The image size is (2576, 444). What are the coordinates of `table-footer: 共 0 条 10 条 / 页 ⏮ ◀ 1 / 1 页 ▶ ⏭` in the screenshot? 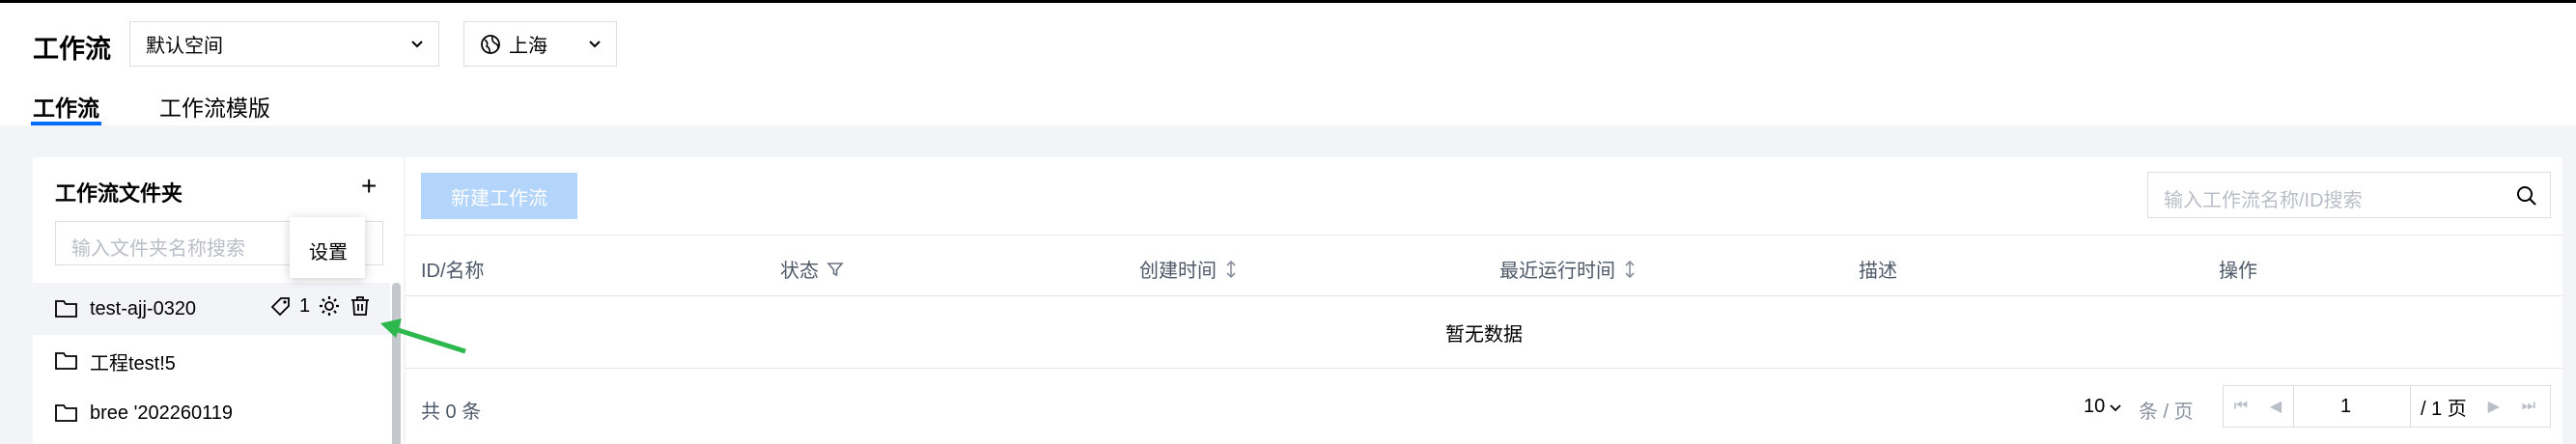 It's located at (1484, 407).